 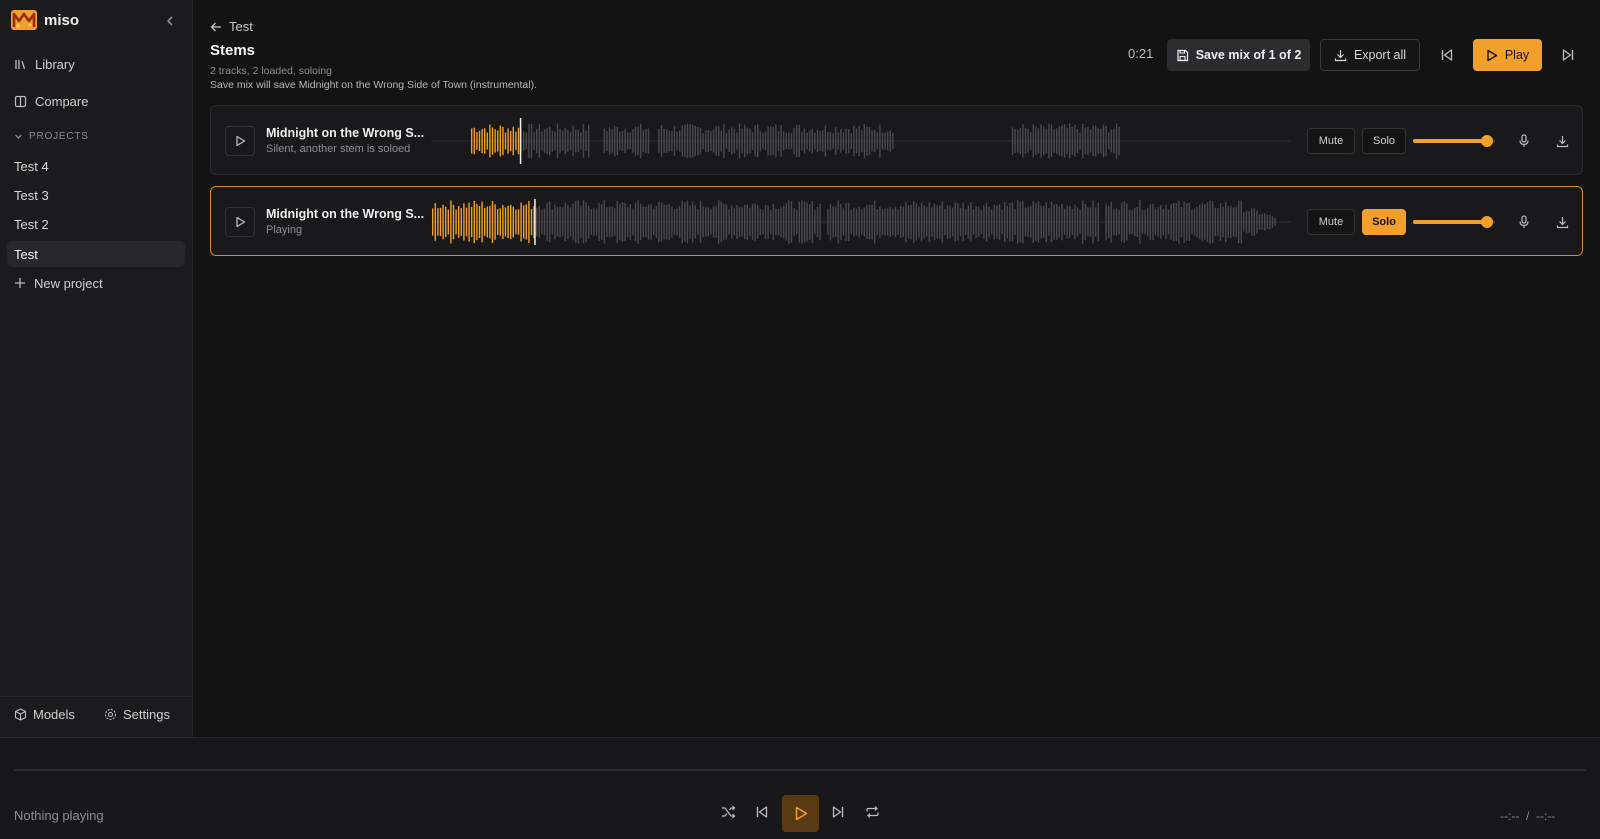 I want to click on play-button: Play, so click(x=1507, y=55).